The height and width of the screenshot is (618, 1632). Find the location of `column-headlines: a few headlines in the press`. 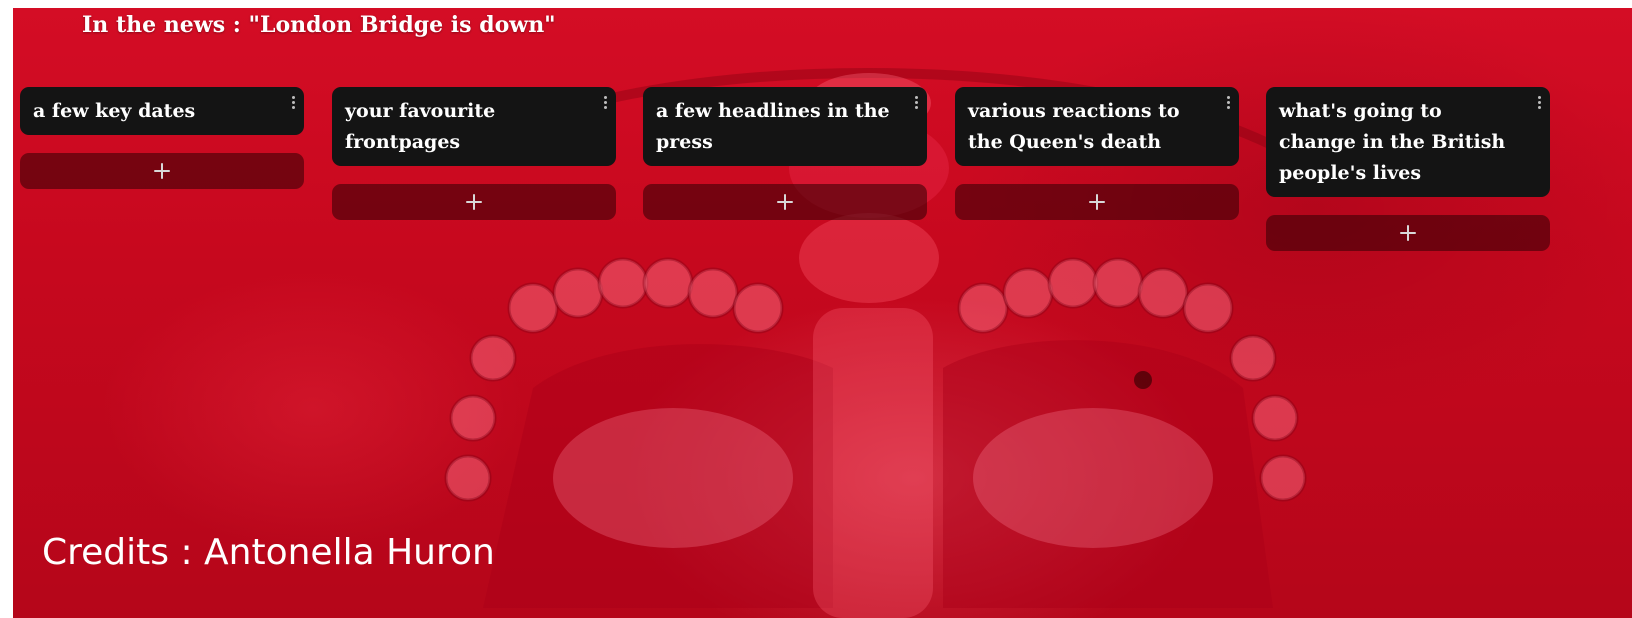

column-headlines: a few headlines in the press is located at coordinates (785, 153).